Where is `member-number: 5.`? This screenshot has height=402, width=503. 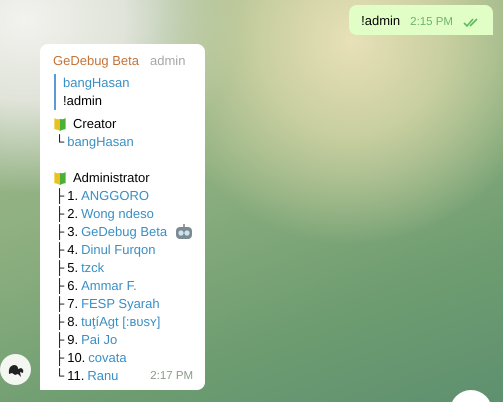 member-number: 5. is located at coordinates (72, 268).